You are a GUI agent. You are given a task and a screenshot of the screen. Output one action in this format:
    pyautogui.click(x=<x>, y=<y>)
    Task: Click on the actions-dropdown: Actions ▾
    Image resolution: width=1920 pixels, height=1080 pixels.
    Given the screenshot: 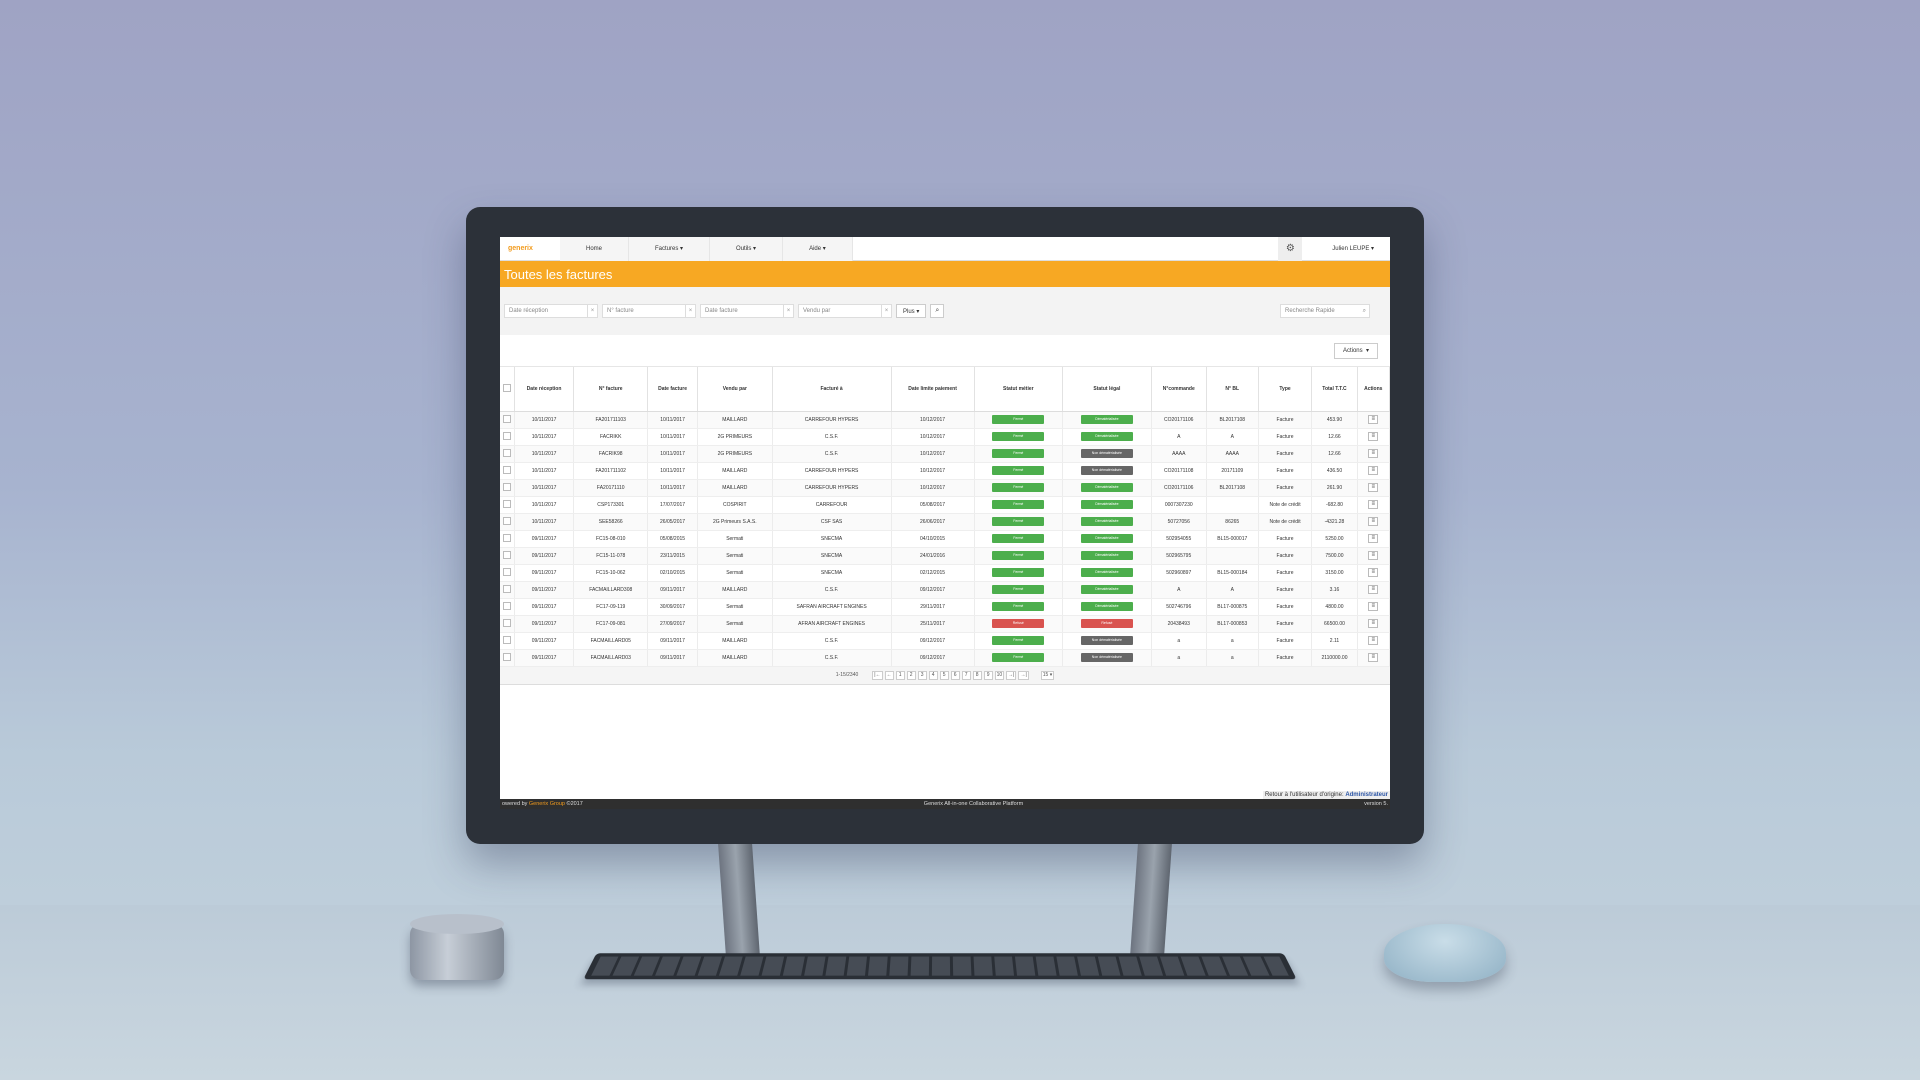 What is the action you would take?
    pyautogui.click(x=1355, y=350)
    